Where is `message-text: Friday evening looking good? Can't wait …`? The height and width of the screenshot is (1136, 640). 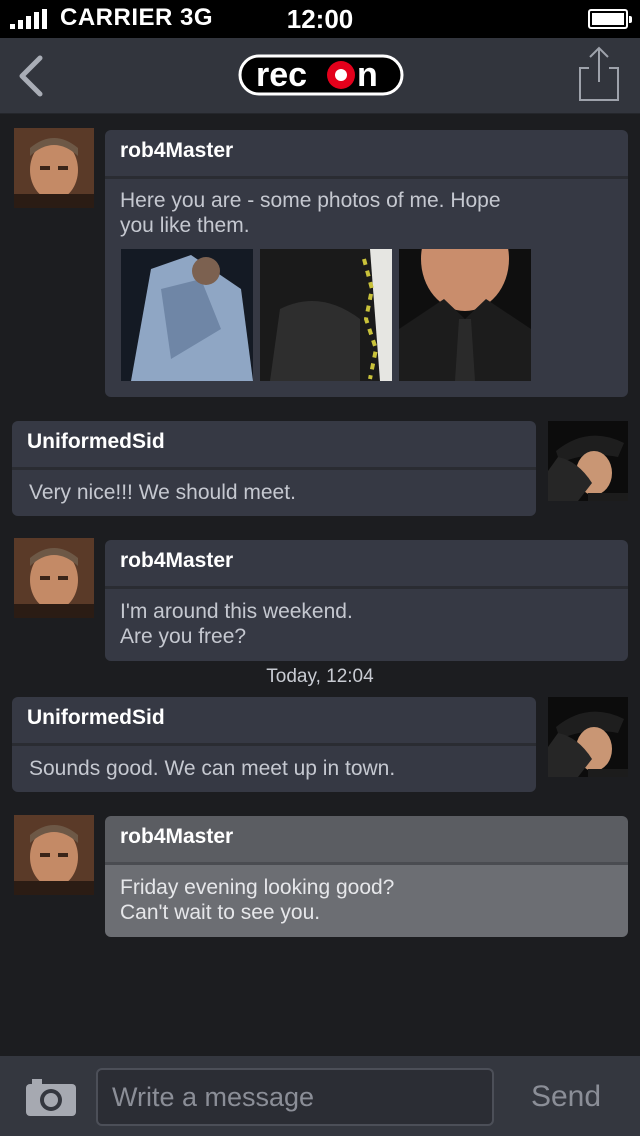
message-text: Friday evening looking good? Can't wait … is located at coordinates (257, 900).